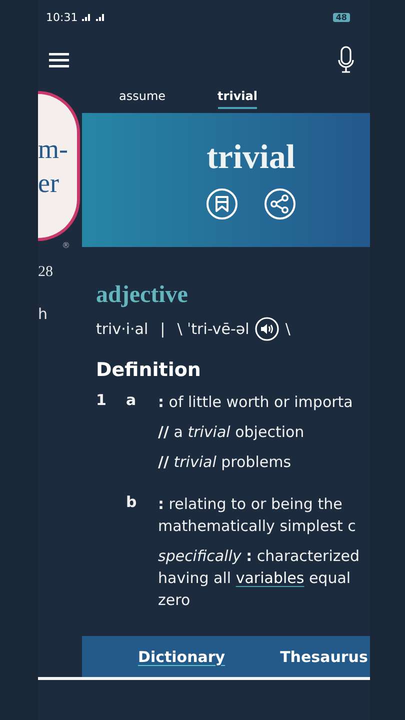 The height and width of the screenshot is (720, 405). What do you see at coordinates (222, 204) in the screenshot?
I see `bookmark-icon` at bounding box center [222, 204].